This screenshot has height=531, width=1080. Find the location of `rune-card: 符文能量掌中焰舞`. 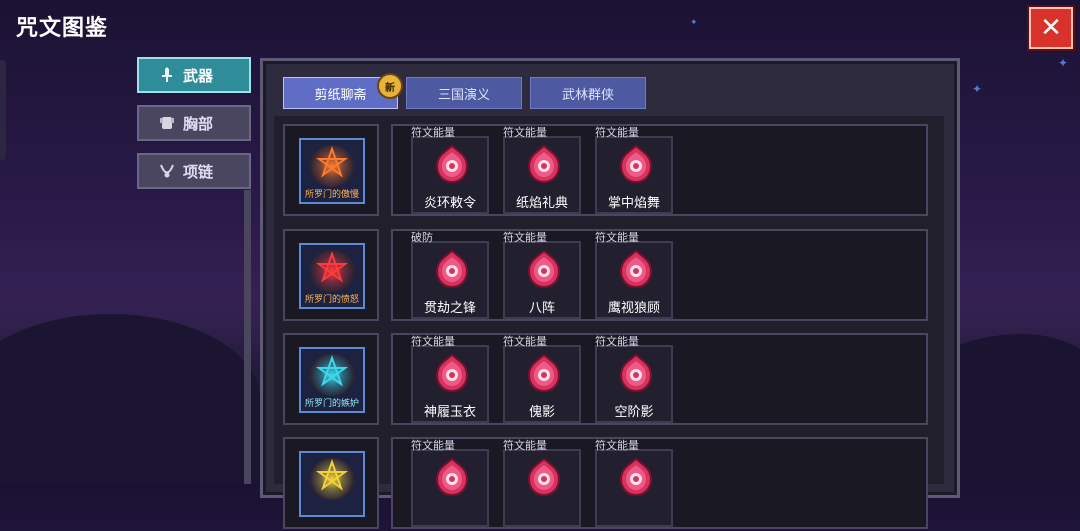

rune-card: 符文能量掌中焰舞 is located at coordinates (634, 170).